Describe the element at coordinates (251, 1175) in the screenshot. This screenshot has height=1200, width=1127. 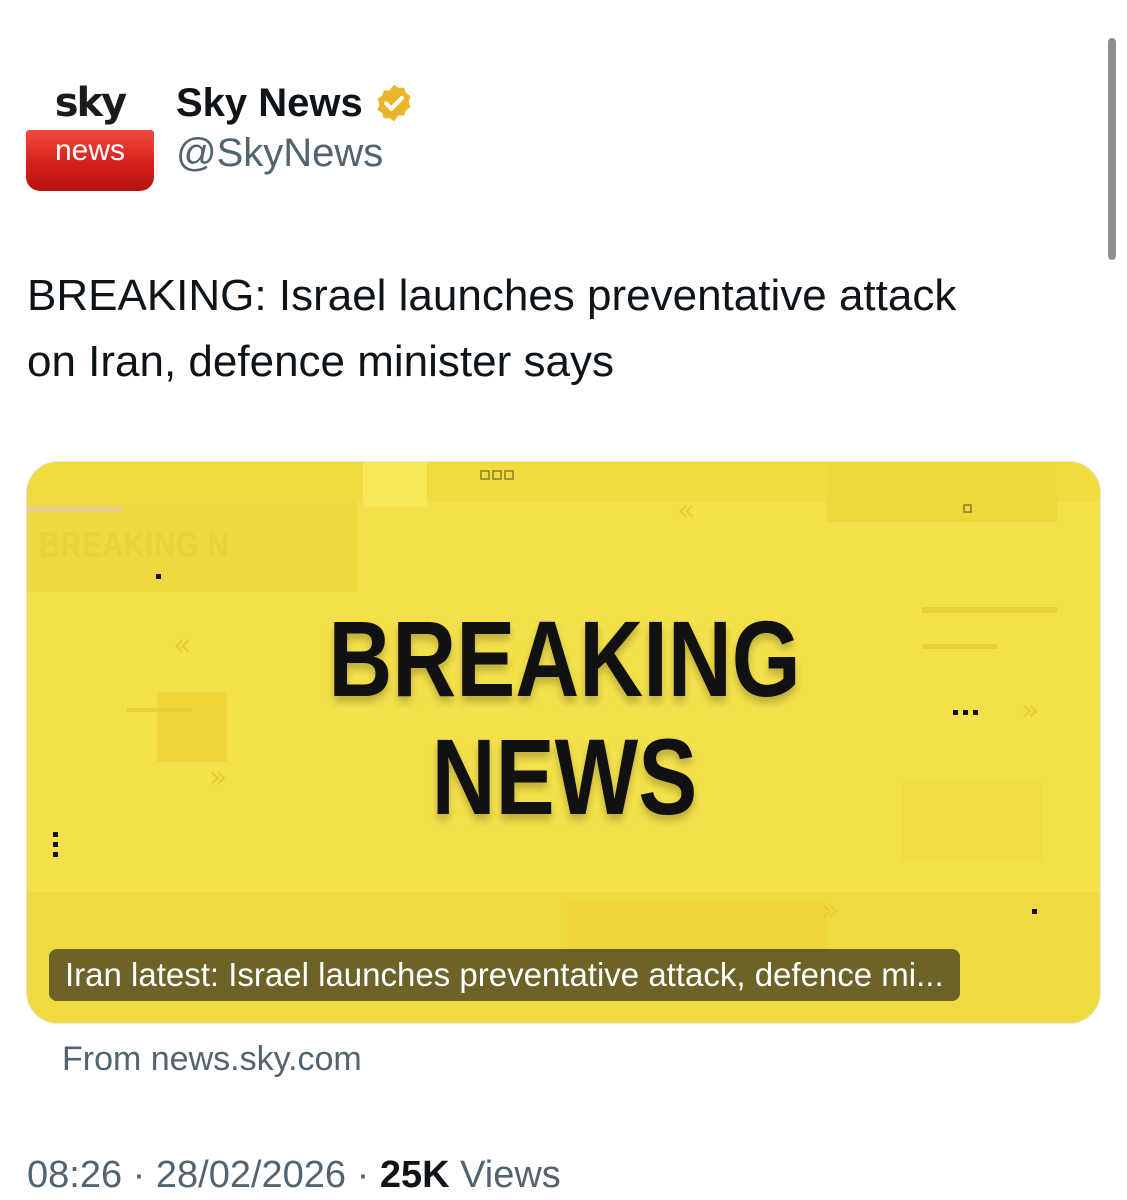
I see `tweet-date: 28/02/2026` at that location.